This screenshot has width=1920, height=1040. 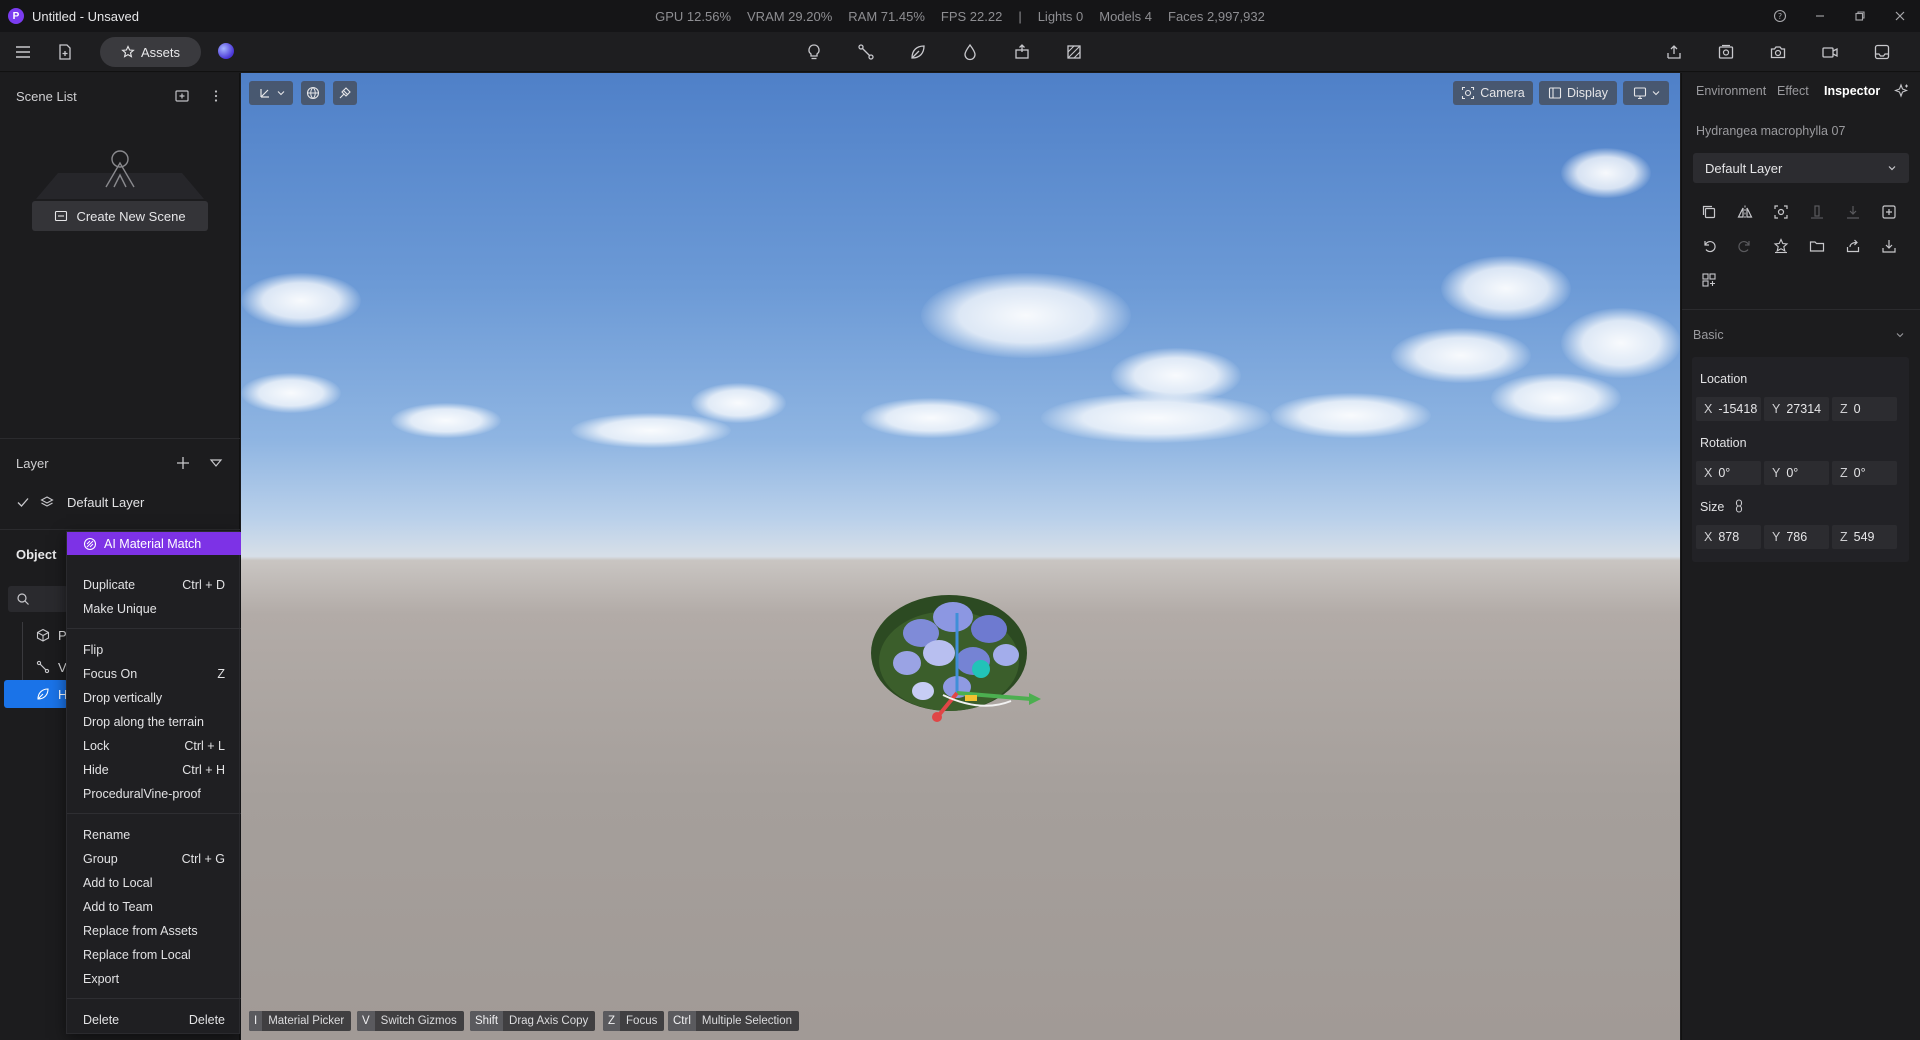 What do you see at coordinates (1674, 52) in the screenshot?
I see `upload-icon` at bounding box center [1674, 52].